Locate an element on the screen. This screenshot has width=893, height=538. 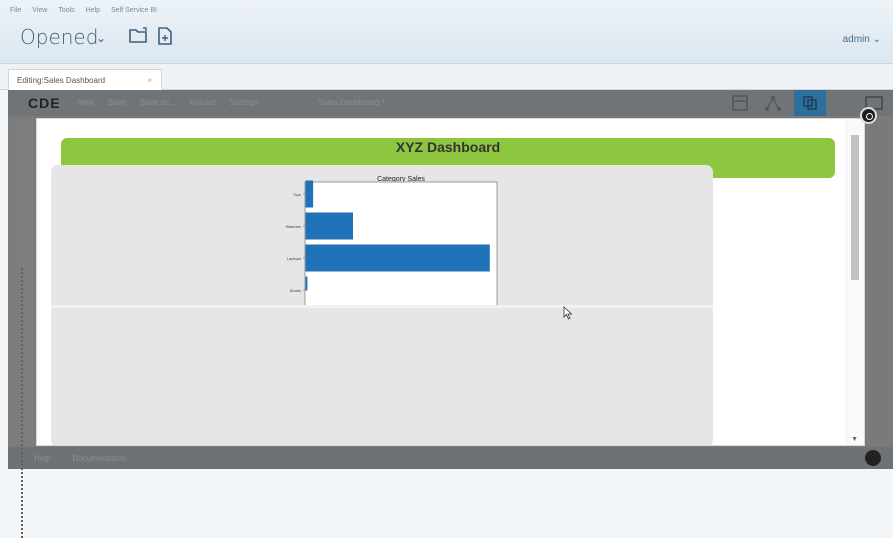
components-icon is located at coordinates (773, 103).